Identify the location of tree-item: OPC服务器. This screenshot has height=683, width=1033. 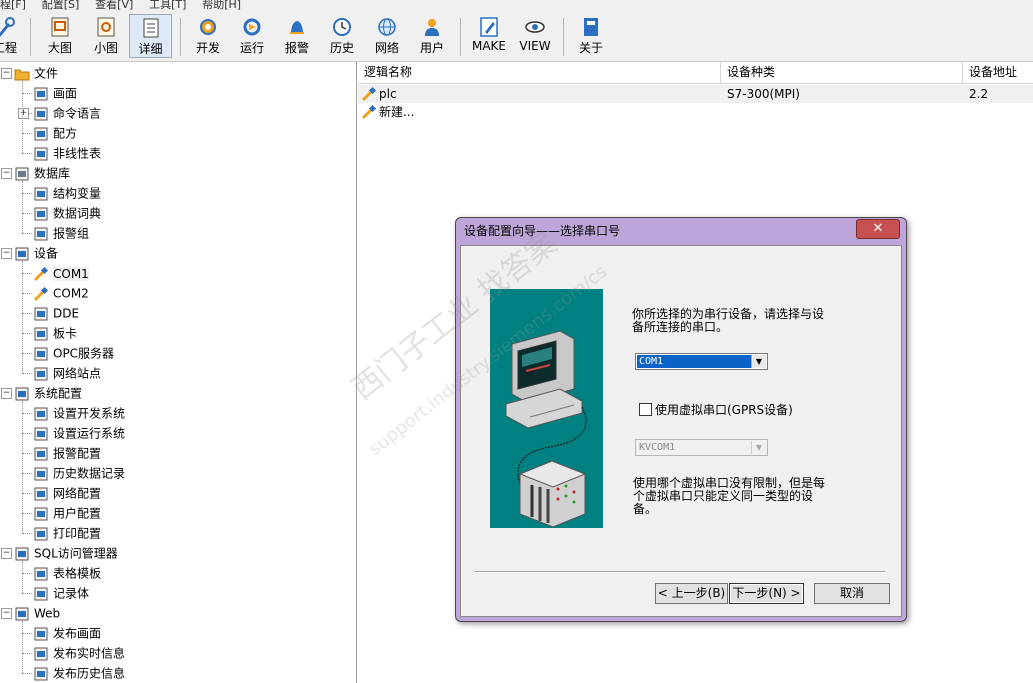
(73, 353).